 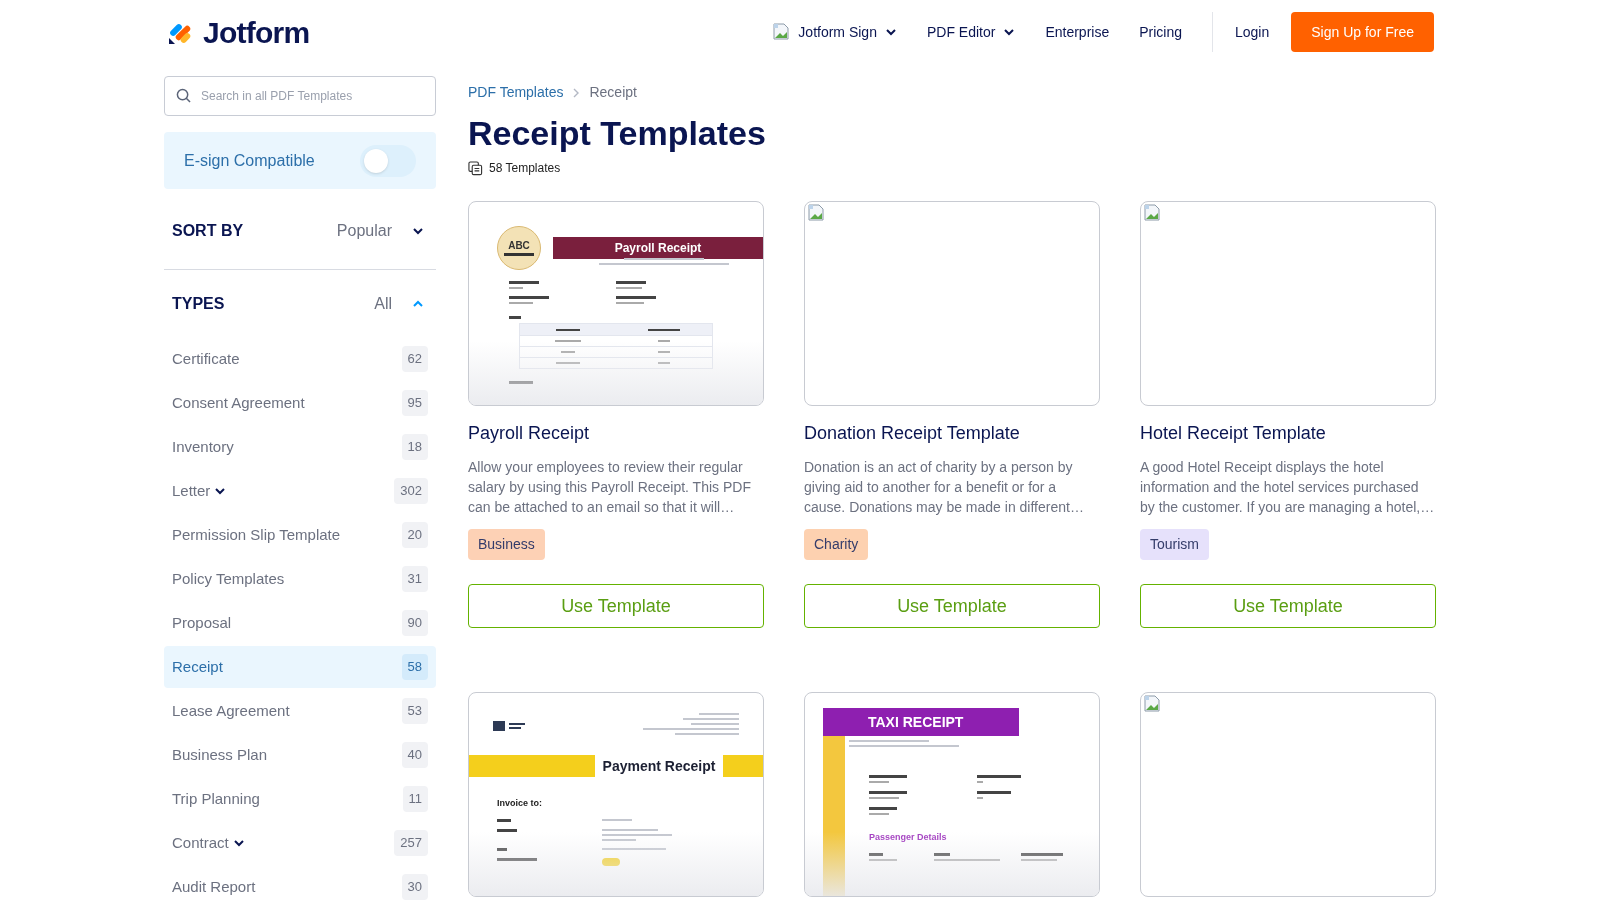 I want to click on type-label: Policy Templates, so click(x=228, y=578).